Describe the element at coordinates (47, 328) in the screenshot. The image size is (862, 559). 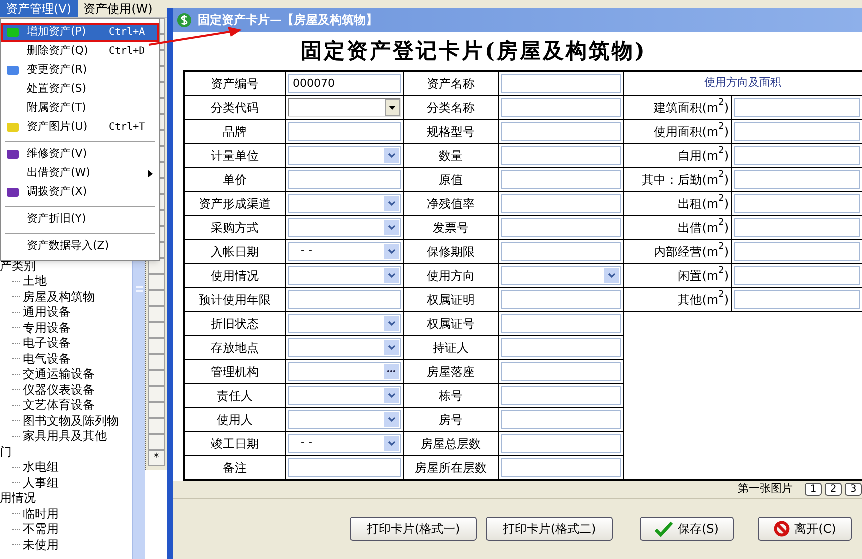
I see `tree-item: 专用设备` at that location.